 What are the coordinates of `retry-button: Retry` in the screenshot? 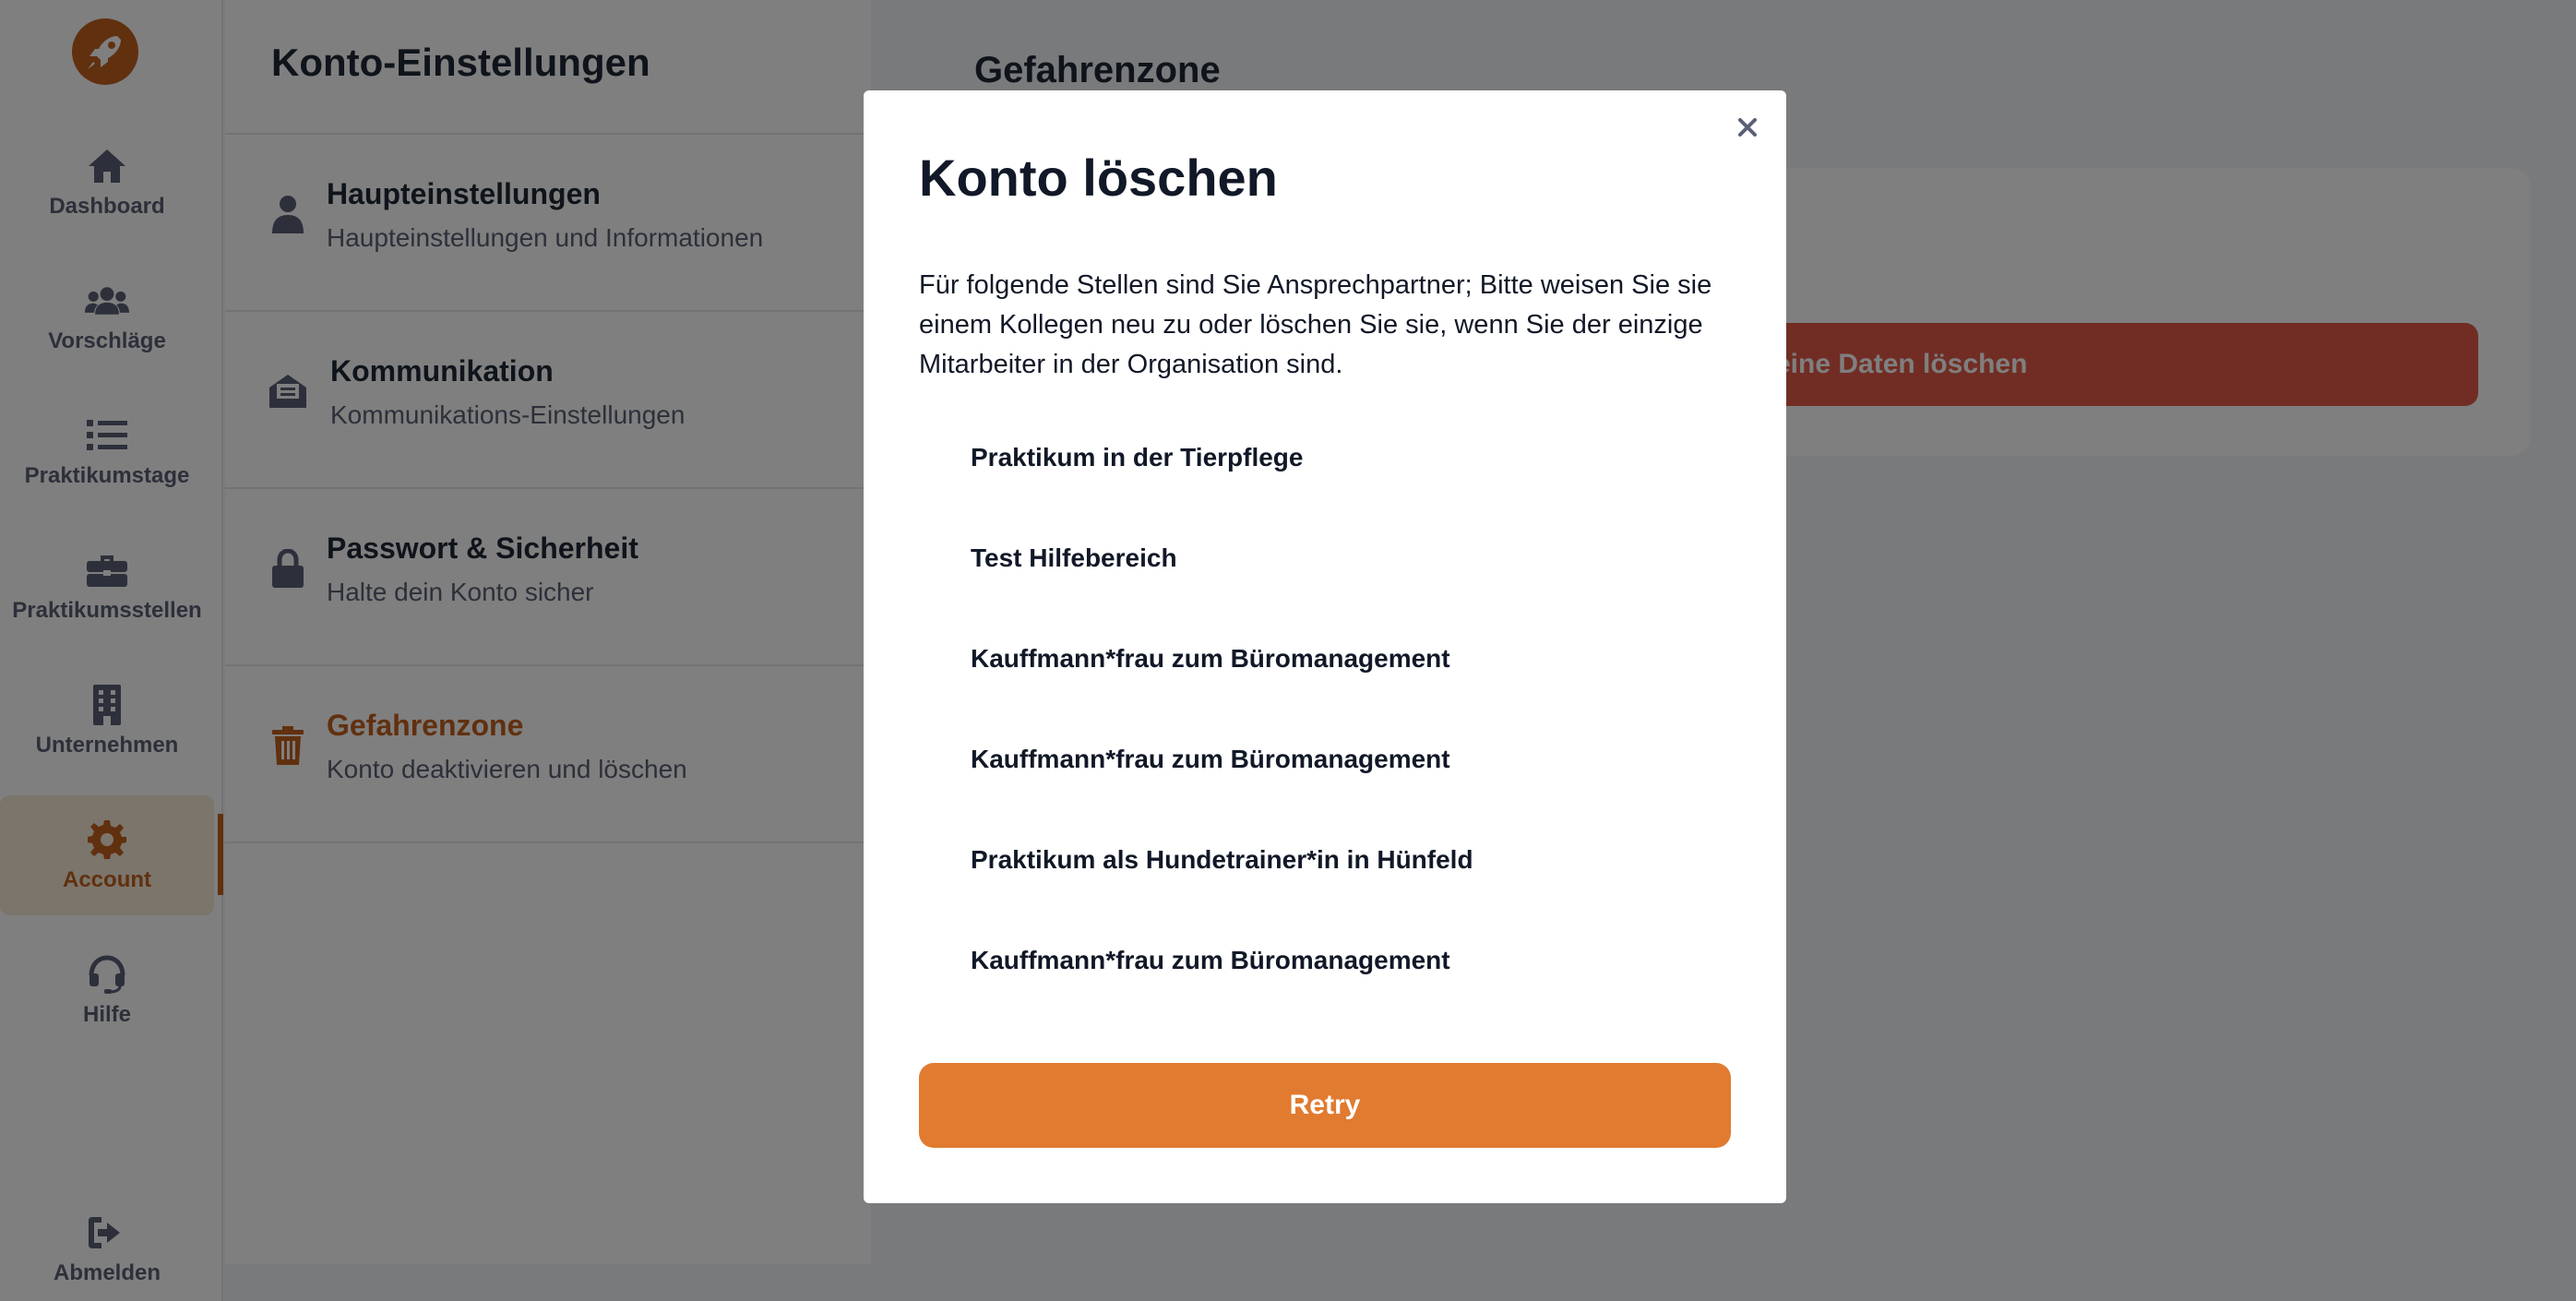 It's located at (1325, 1106).